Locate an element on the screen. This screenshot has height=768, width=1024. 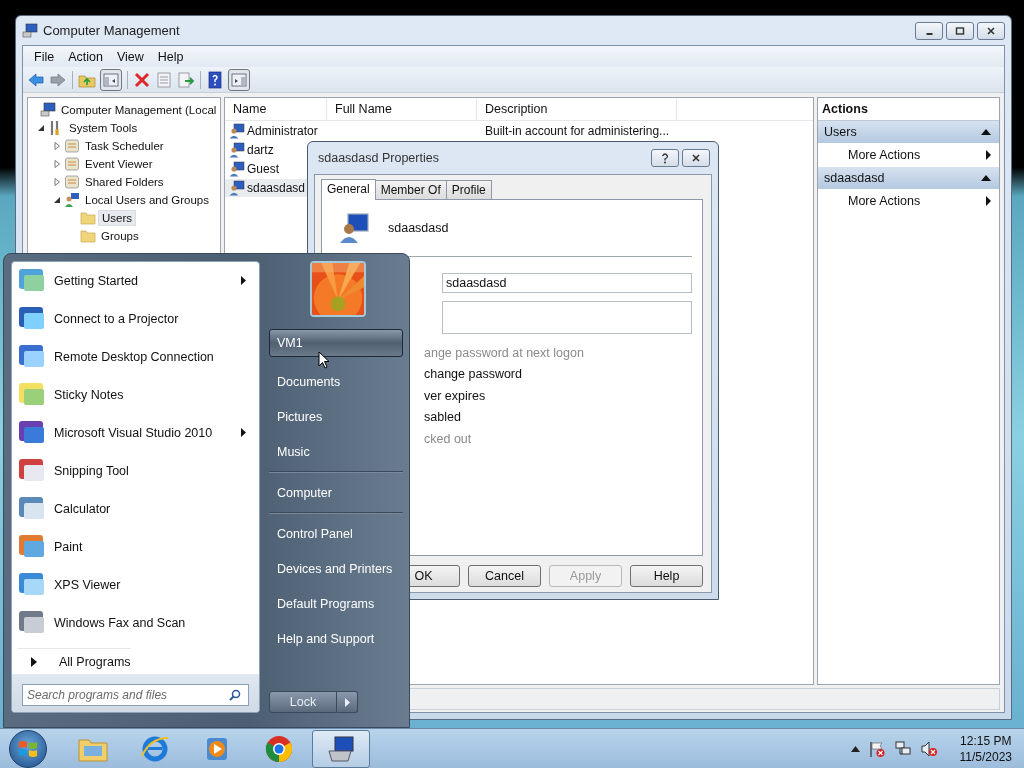
tab: General is located at coordinates (348, 189).